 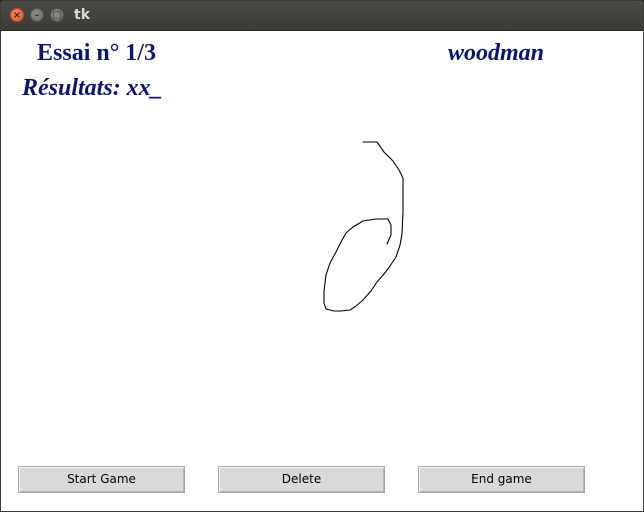 I want to click on handwriting-stroke, so click(x=363, y=226).